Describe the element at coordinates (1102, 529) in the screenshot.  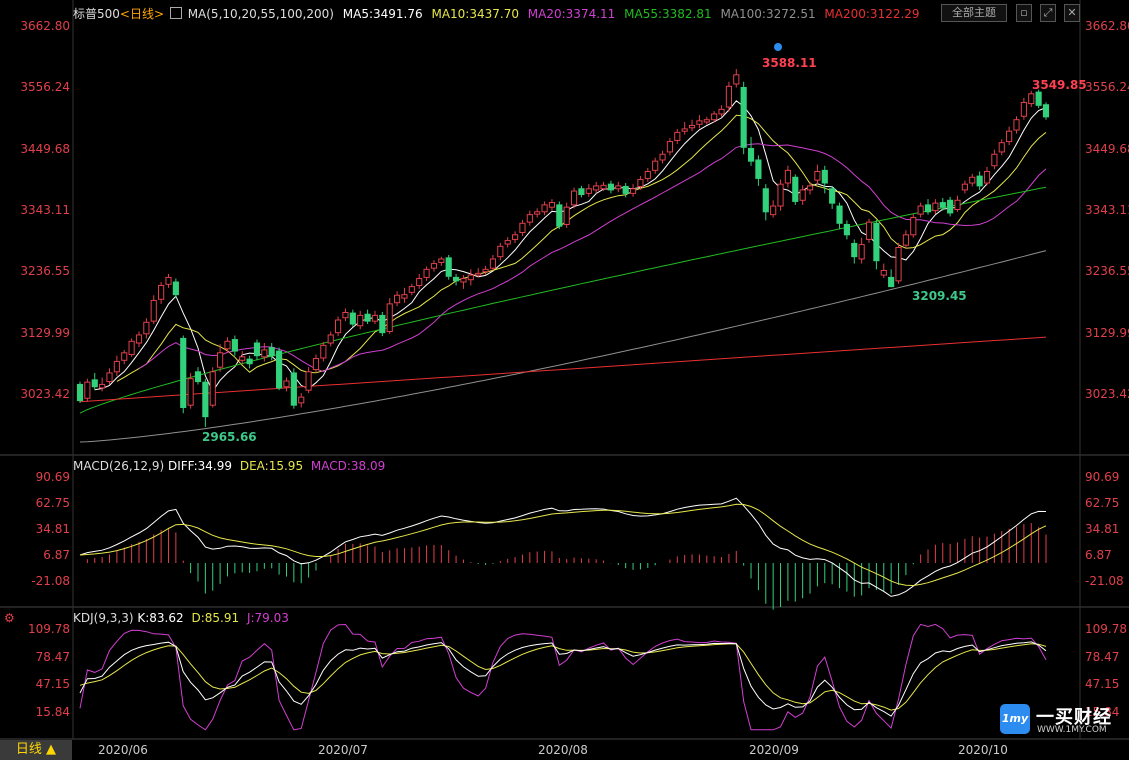
I see `macd-tick-right: 34.81` at that location.